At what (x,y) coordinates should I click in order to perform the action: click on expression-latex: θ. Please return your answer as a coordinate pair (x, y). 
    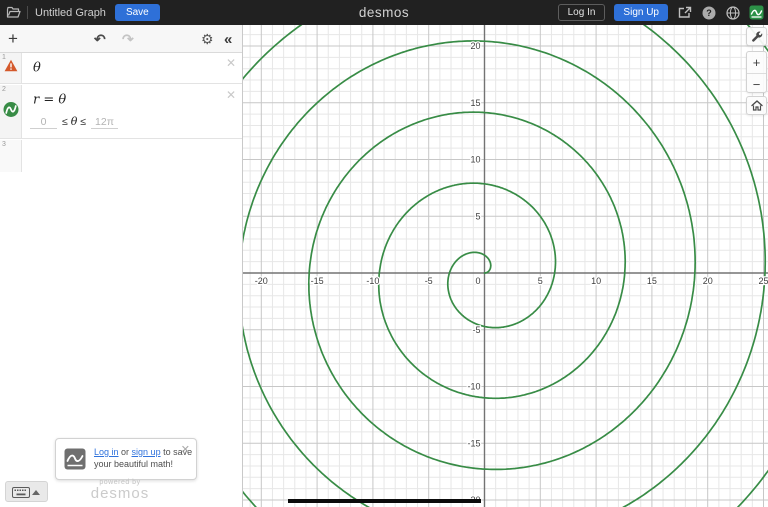
    Looking at the image, I should click on (37, 68).